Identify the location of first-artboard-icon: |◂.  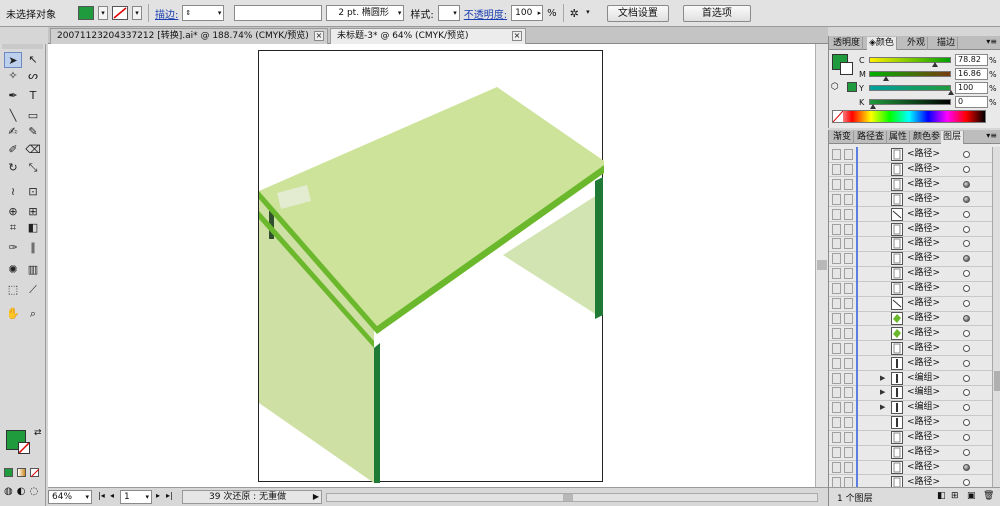
(101, 495).